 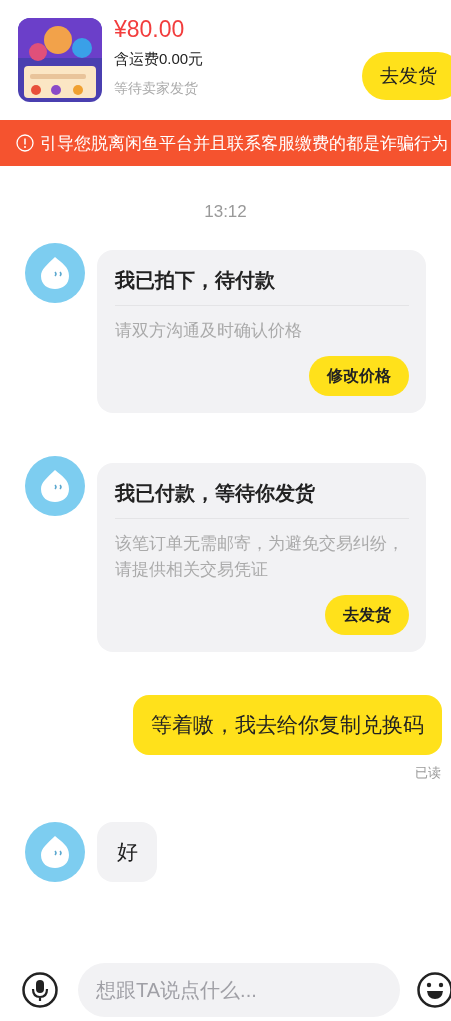 I want to click on ship-button: 去发货, so click(x=406, y=76).